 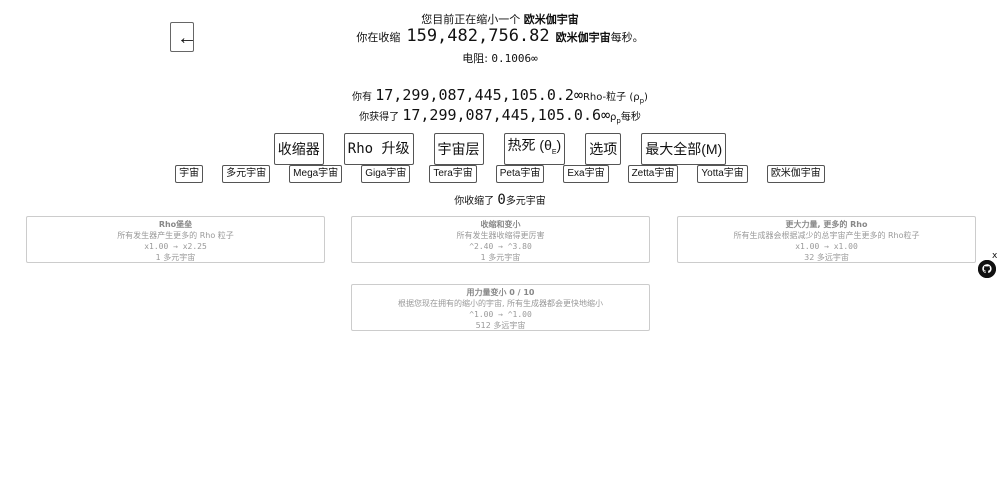 I want to click on tab-rho-upgrades: Rho 升级, so click(x=378, y=149).